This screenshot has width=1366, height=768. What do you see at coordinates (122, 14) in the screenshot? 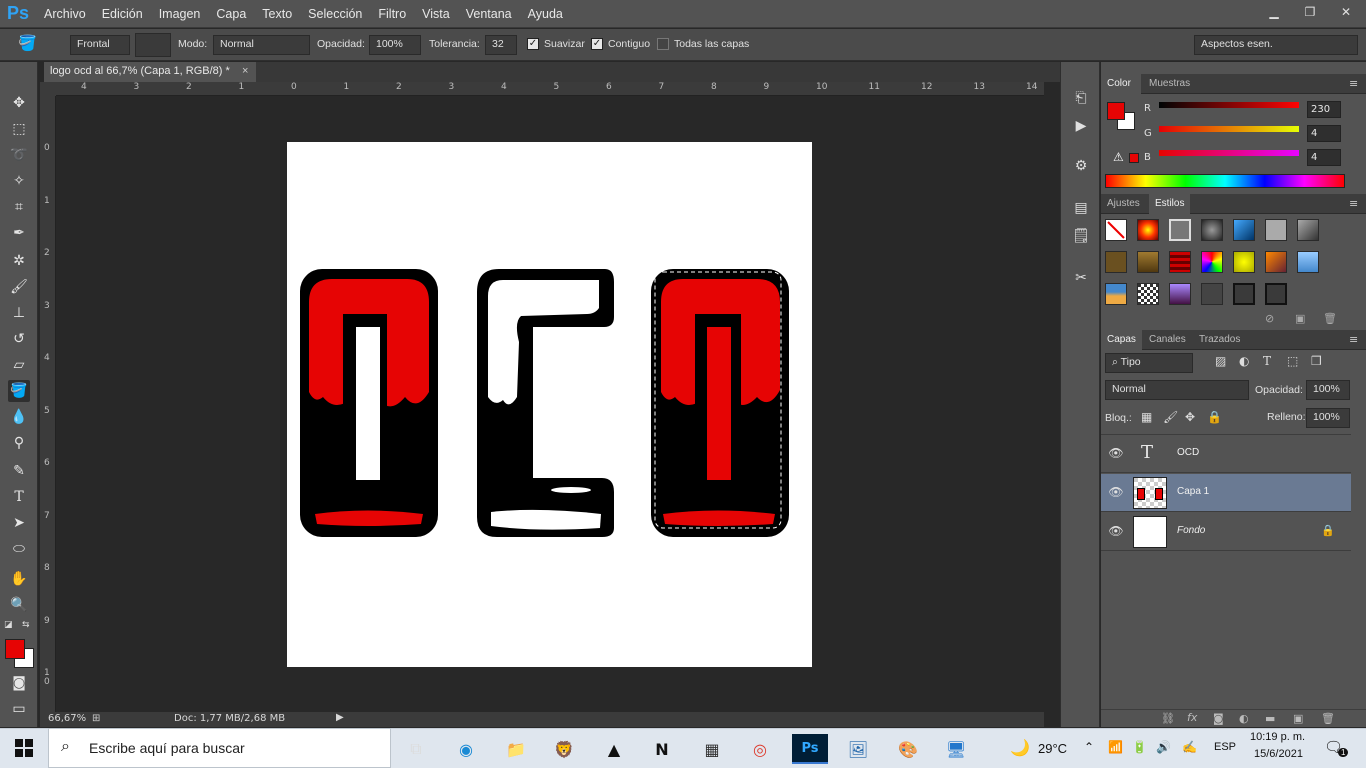
I see `menu-edicion: Edición` at bounding box center [122, 14].